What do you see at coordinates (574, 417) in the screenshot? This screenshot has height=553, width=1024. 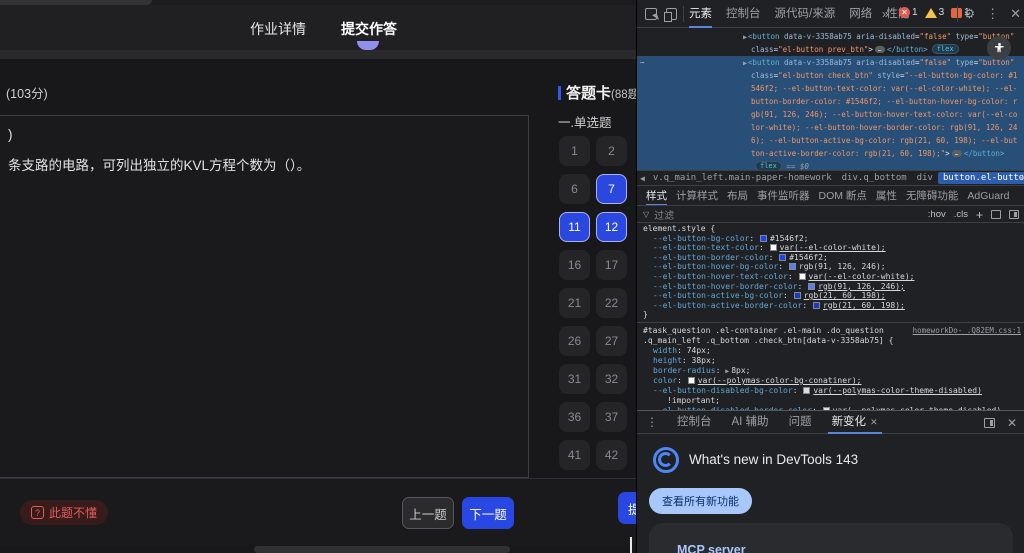 I see `question-number-button: 36` at bounding box center [574, 417].